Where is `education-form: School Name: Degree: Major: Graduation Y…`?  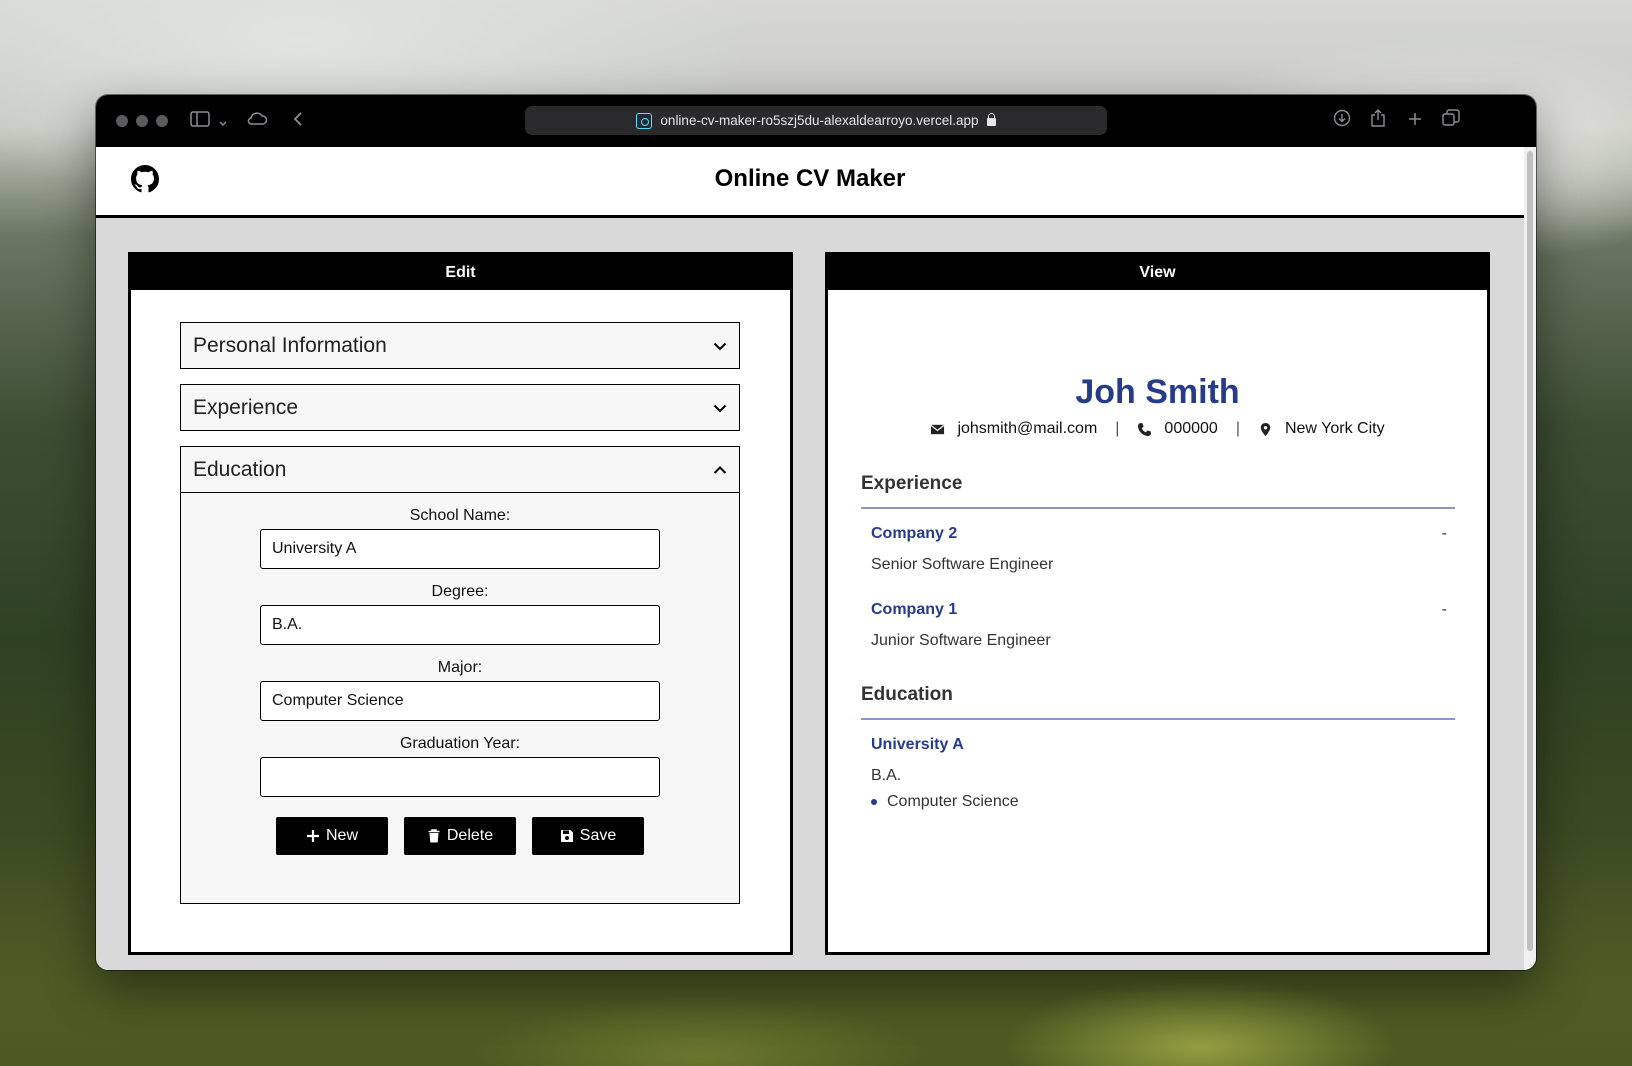
education-form: School Name: Degree: Major: Graduation Y… is located at coordinates (460, 673).